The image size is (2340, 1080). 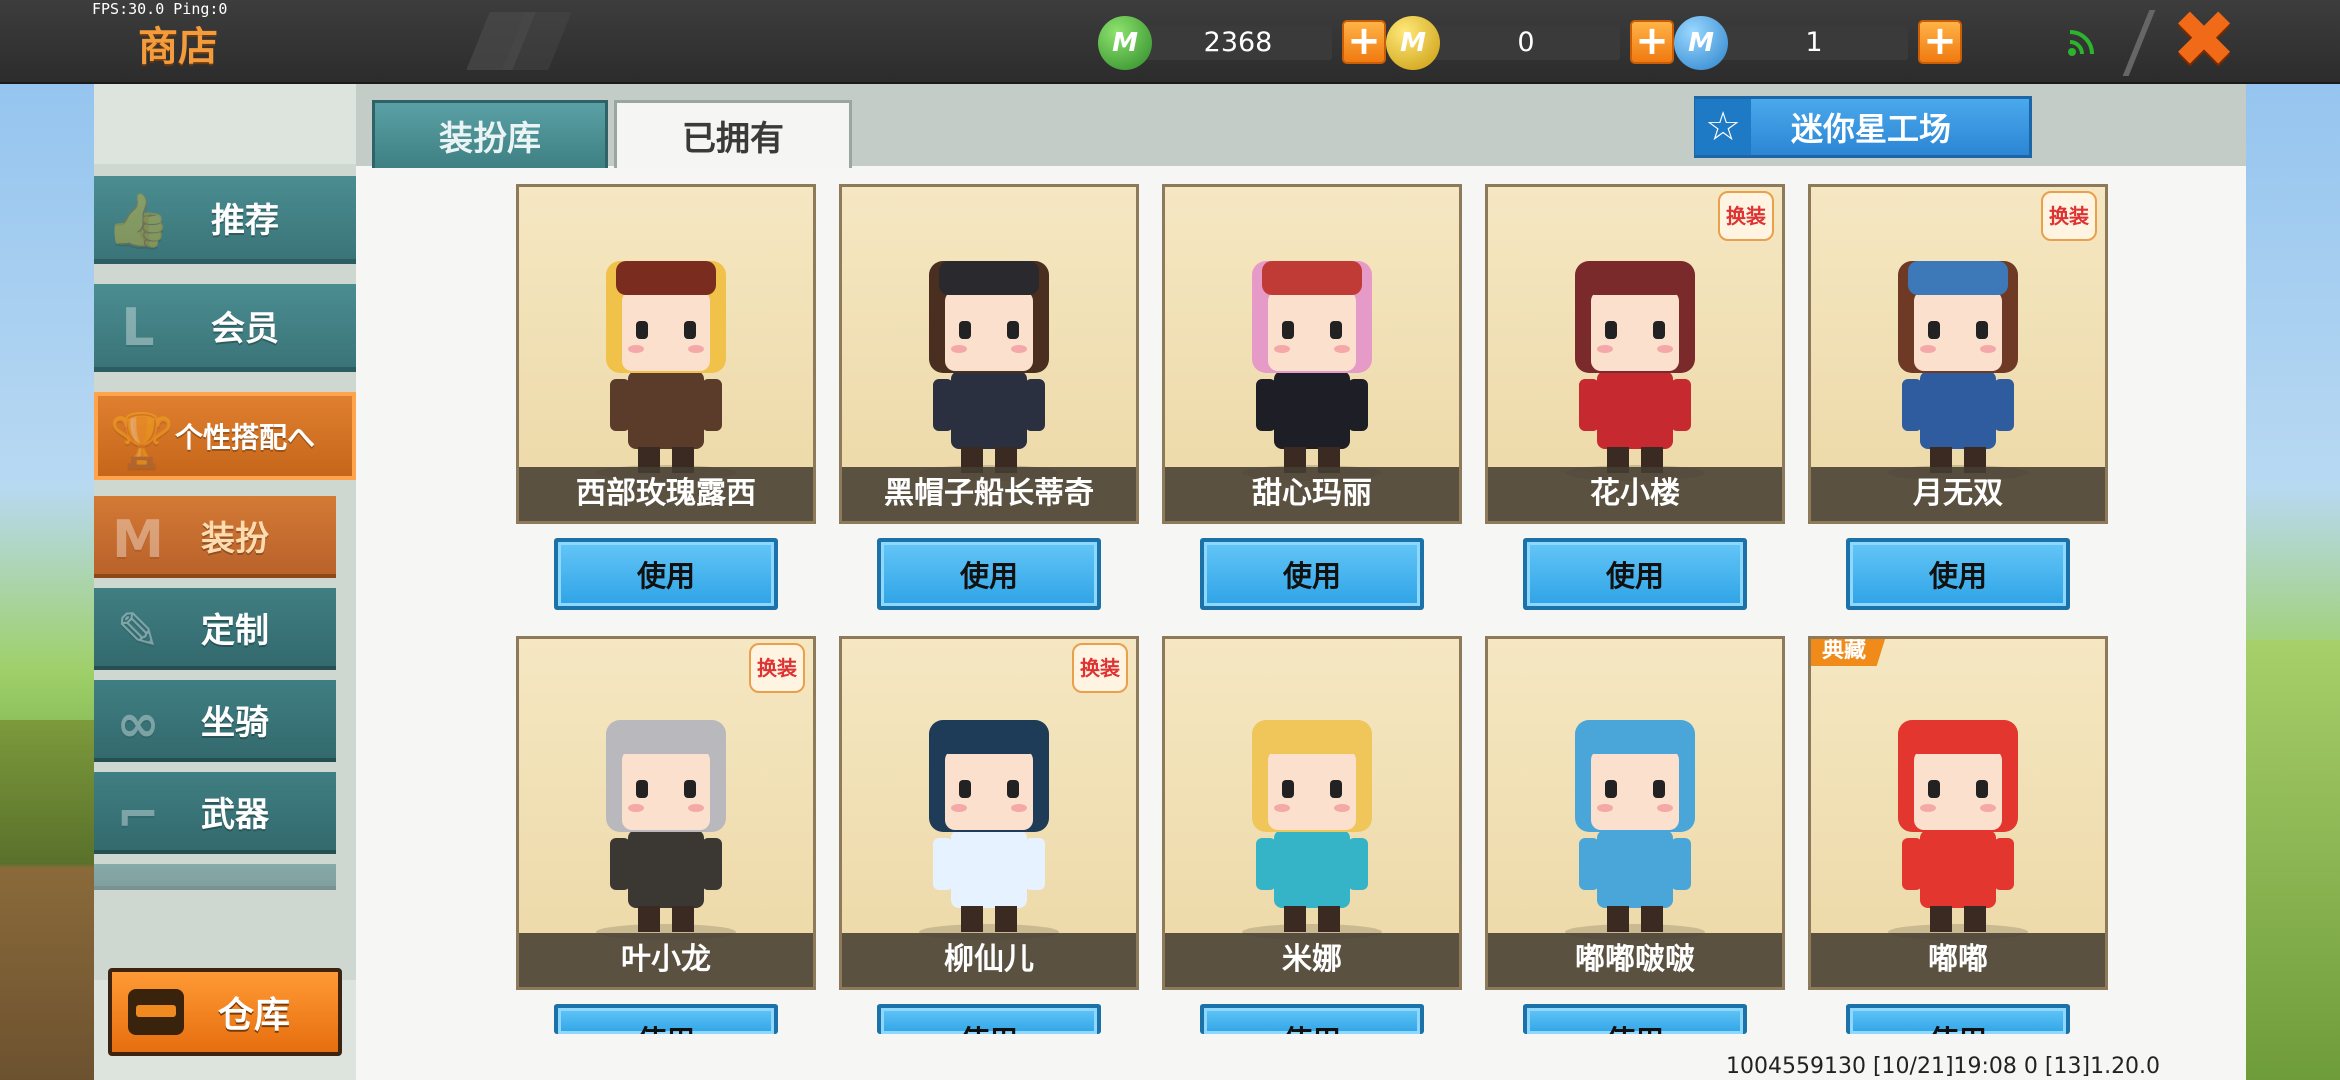 I want to click on page-title: 商店, so click(x=178, y=47).